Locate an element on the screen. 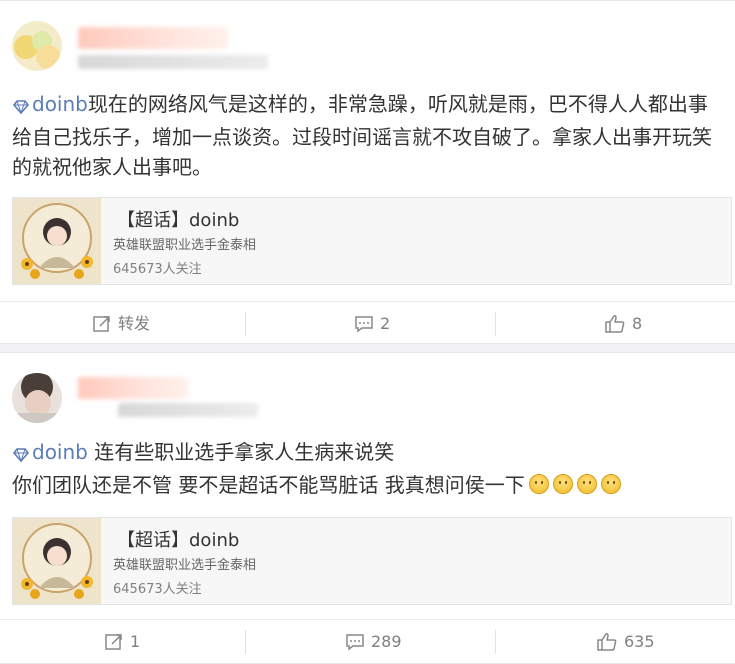 The width and height of the screenshot is (735, 664). post-body-line: 连有些职业选手拿家人生病来说笑 is located at coordinates (241, 452).